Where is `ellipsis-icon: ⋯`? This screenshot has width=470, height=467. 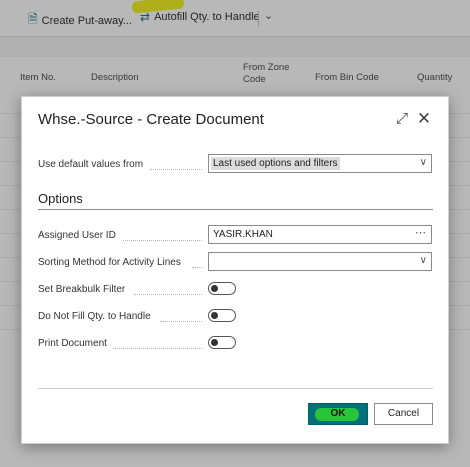 ellipsis-icon: ⋯ is located at coordinates (421, 232).